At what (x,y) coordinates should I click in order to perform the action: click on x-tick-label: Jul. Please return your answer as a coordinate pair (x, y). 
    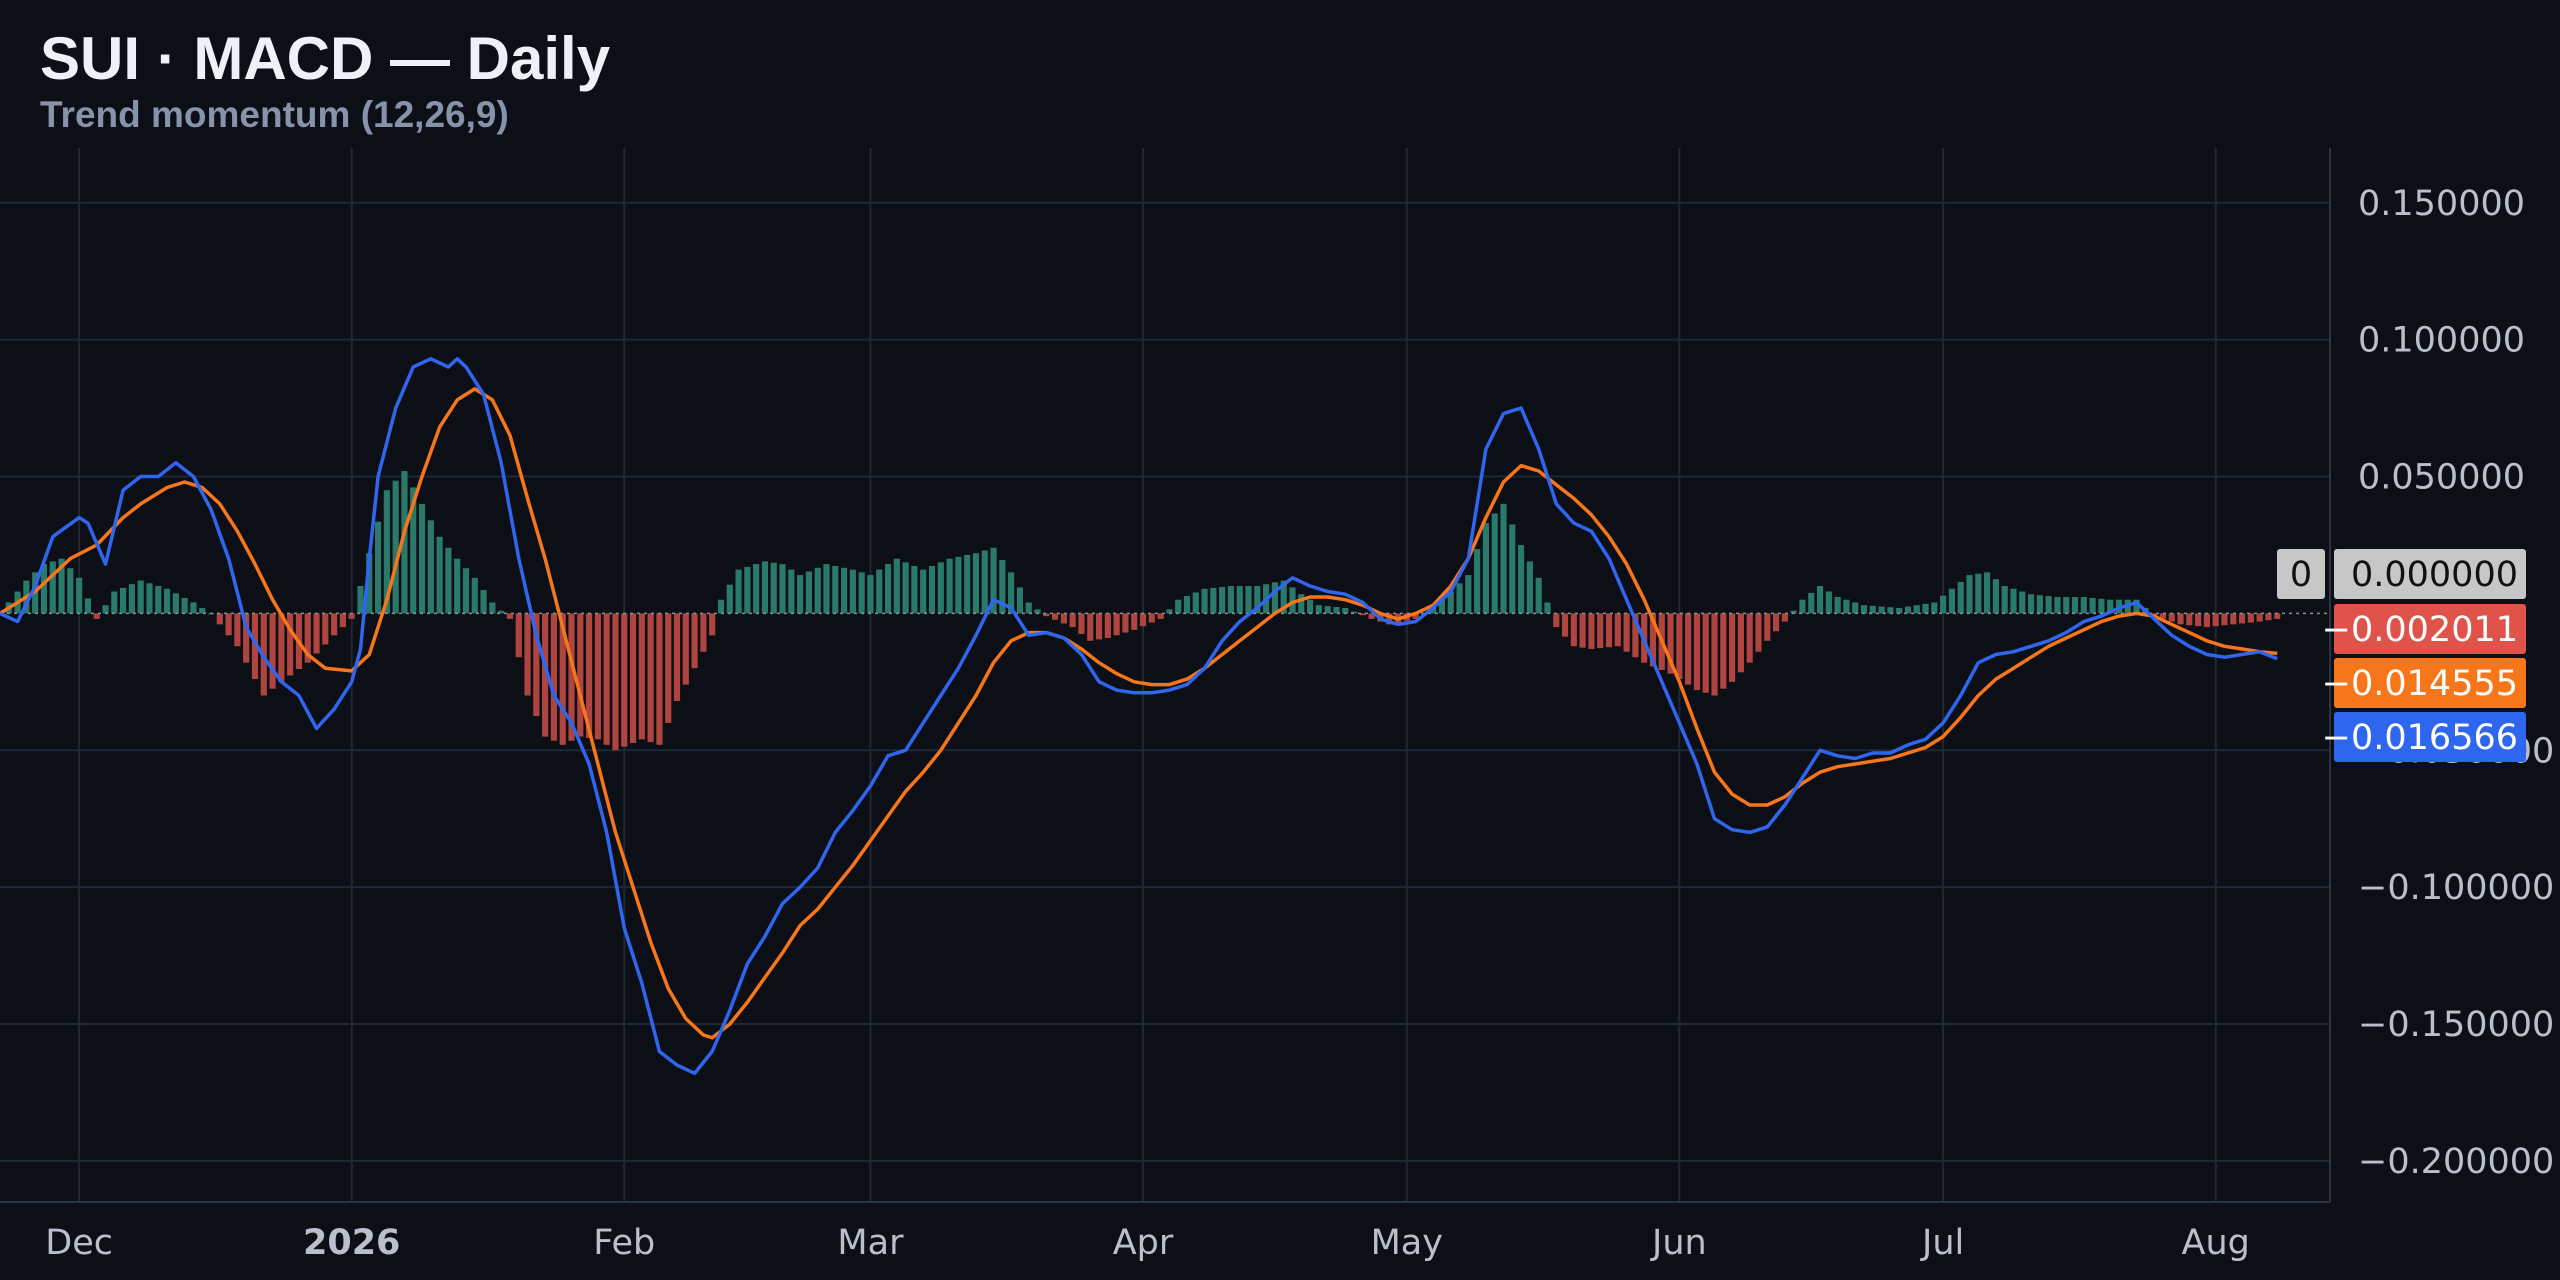
    Looking at the image, I should click on (1942, 1243).